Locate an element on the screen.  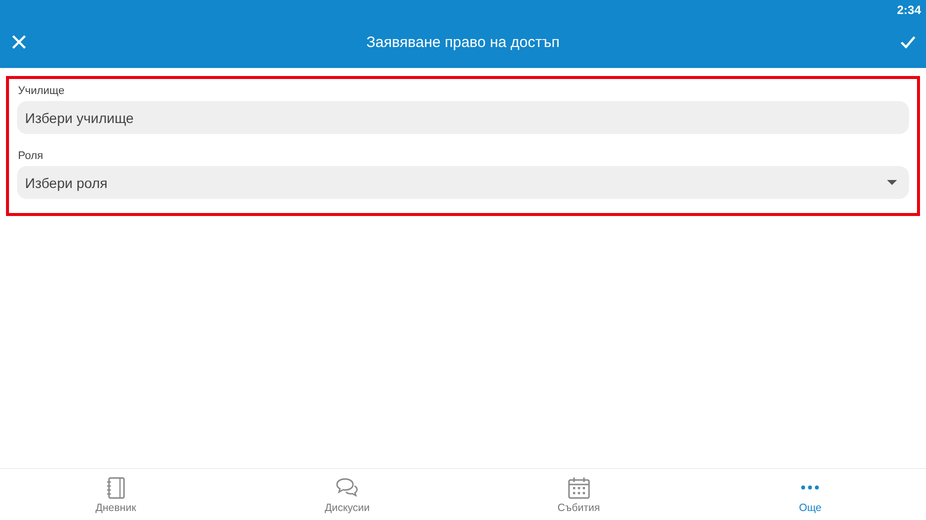
field-label: Роля is located at coordinates (31, 156).